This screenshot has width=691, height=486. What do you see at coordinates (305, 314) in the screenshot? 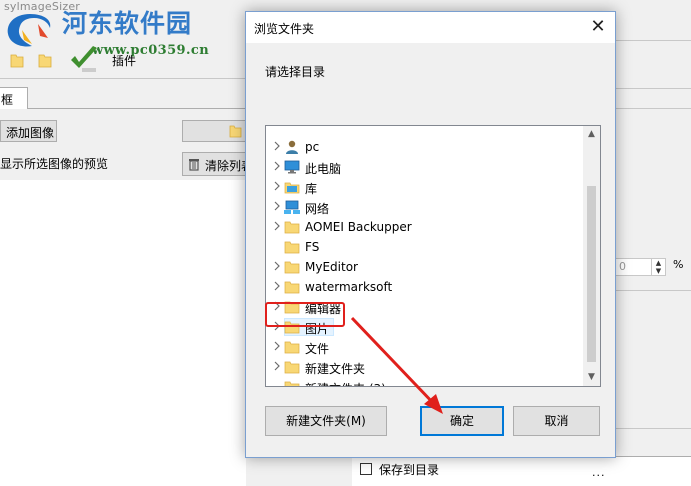
I see `highlight-box` at bounding box center [305, 314].